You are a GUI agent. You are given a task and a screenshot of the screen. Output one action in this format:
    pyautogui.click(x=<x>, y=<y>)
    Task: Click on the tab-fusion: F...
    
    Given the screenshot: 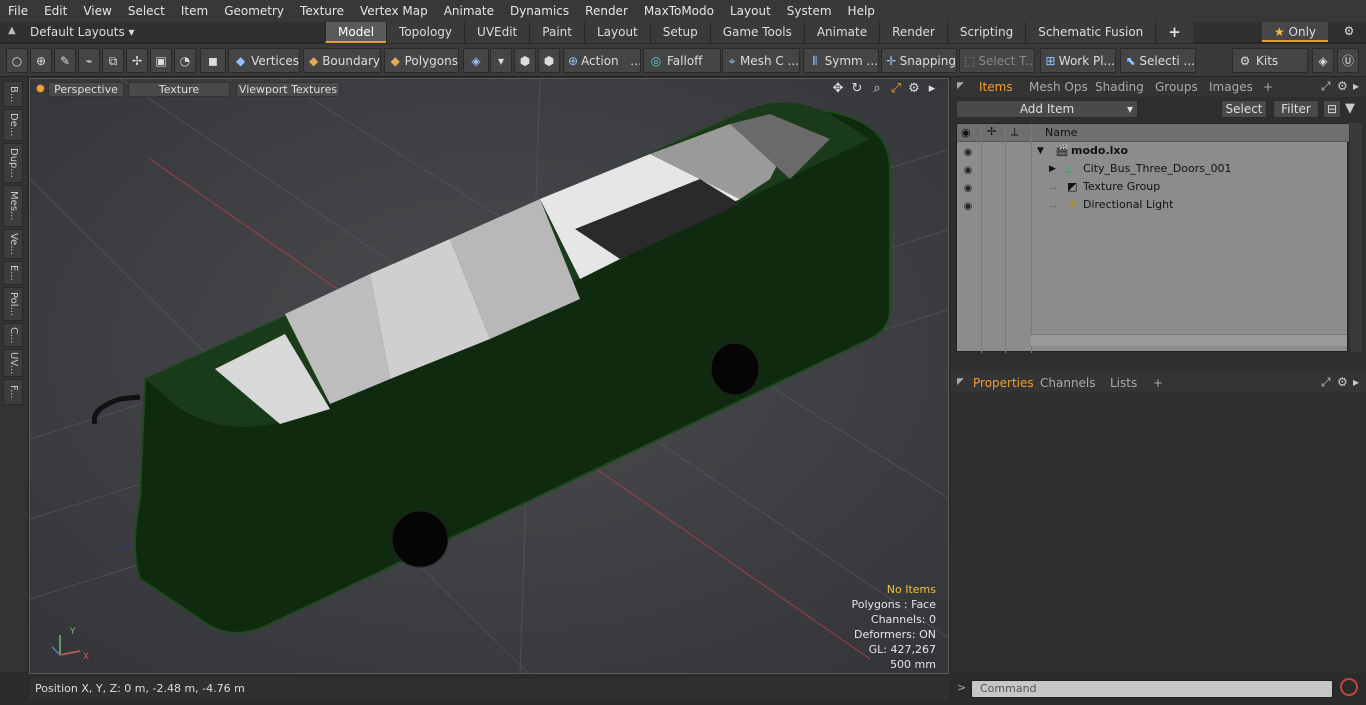 What is the action you would take?
    pyautogui.click(x=13, y=392)
    